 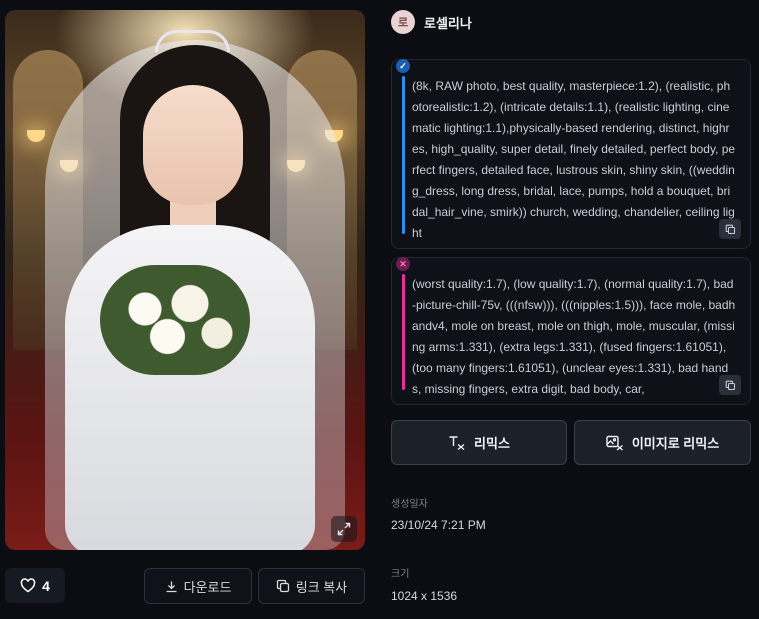 What do you see at coordinates (400, 574) in the screenshot?
I see `image-size-label: 크기` at bounding box center [400, 574].